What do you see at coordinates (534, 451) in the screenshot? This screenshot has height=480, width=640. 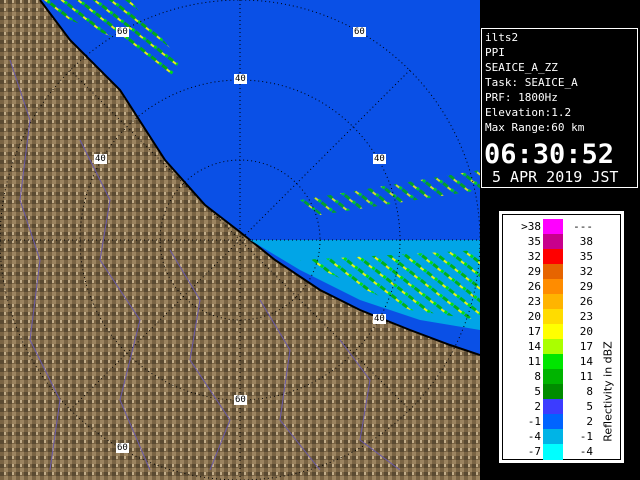 I see `legend-lower-bound: -7` at bounding box center [534, 451].